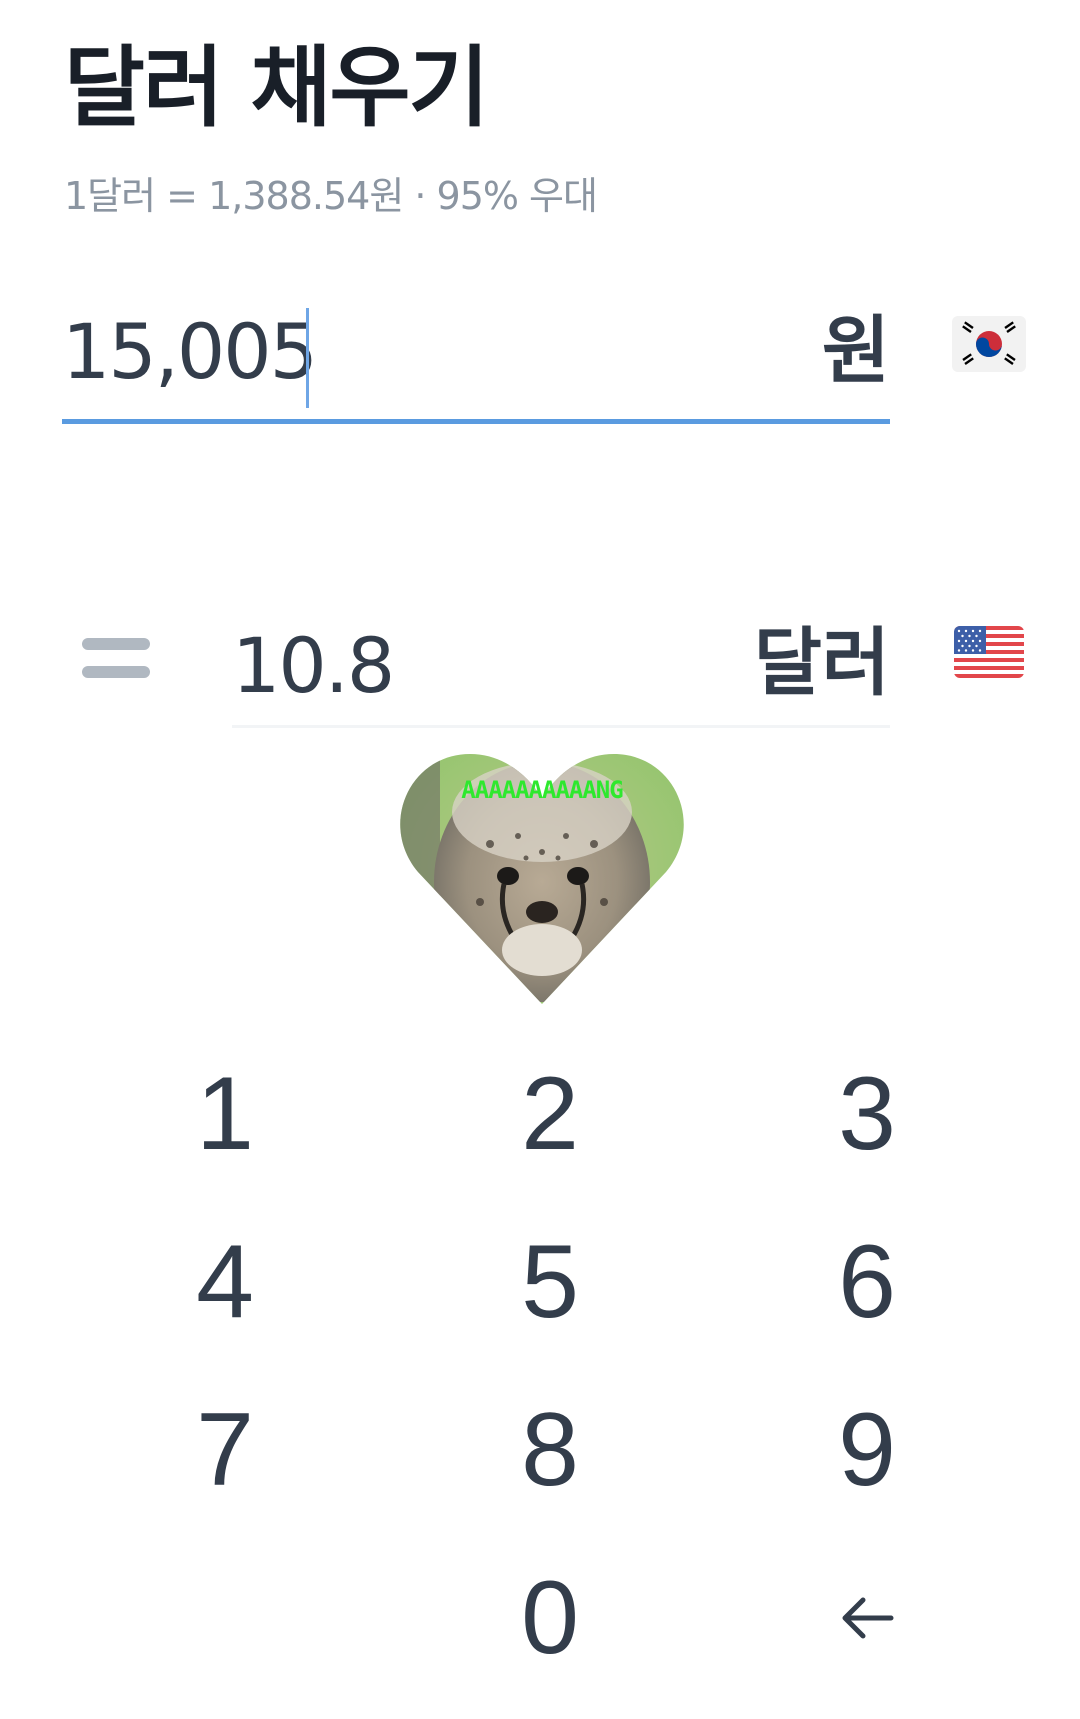  I want to click on krw-amount-value: 15,005, so click(190, 351).